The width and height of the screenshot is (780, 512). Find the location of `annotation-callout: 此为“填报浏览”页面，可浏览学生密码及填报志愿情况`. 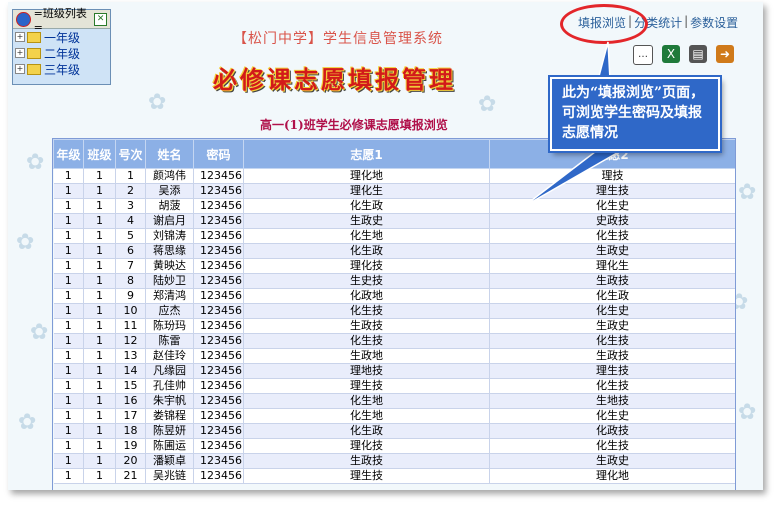

annotation-callout: 此为“填报浏览”页面，可浏览学生密码及填报志愿情况 is located at coordinates (635, 114).